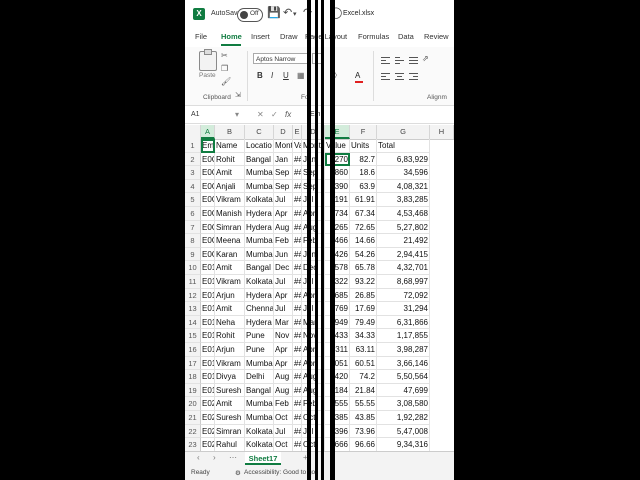  I want to click on accessibility-icon: ⚙, so click(238, 473).